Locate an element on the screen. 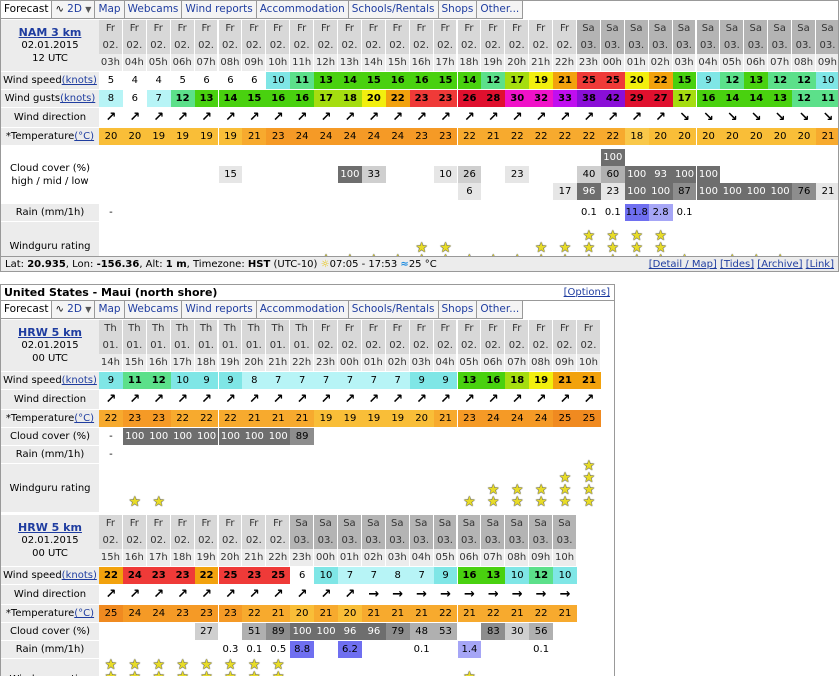 The height and width of the screenshot is (676, 839). cloud-cover-text: Cloud cover (%) is located at coordinates (50, 436).